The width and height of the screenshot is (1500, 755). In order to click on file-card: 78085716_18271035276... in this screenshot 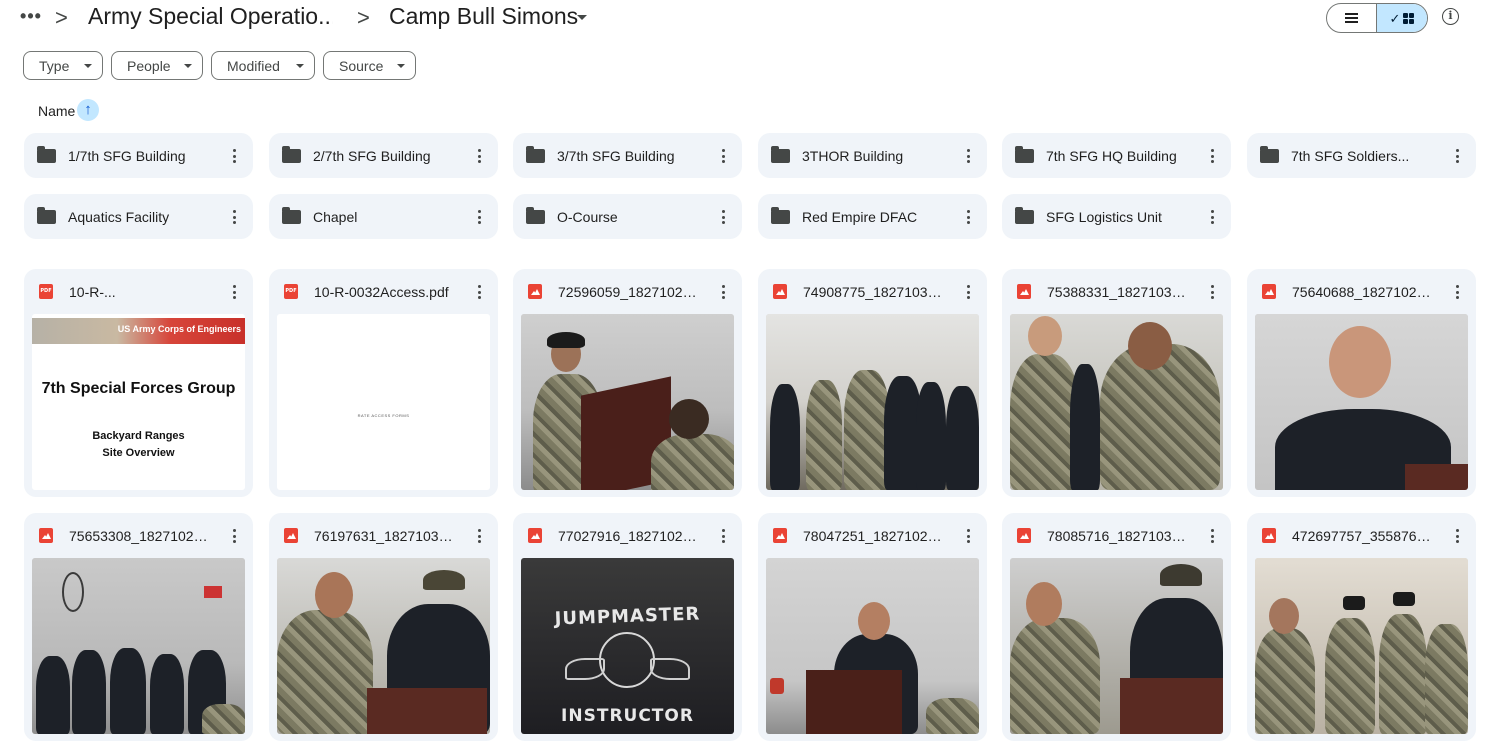, I will do `click(1116, 627)`.